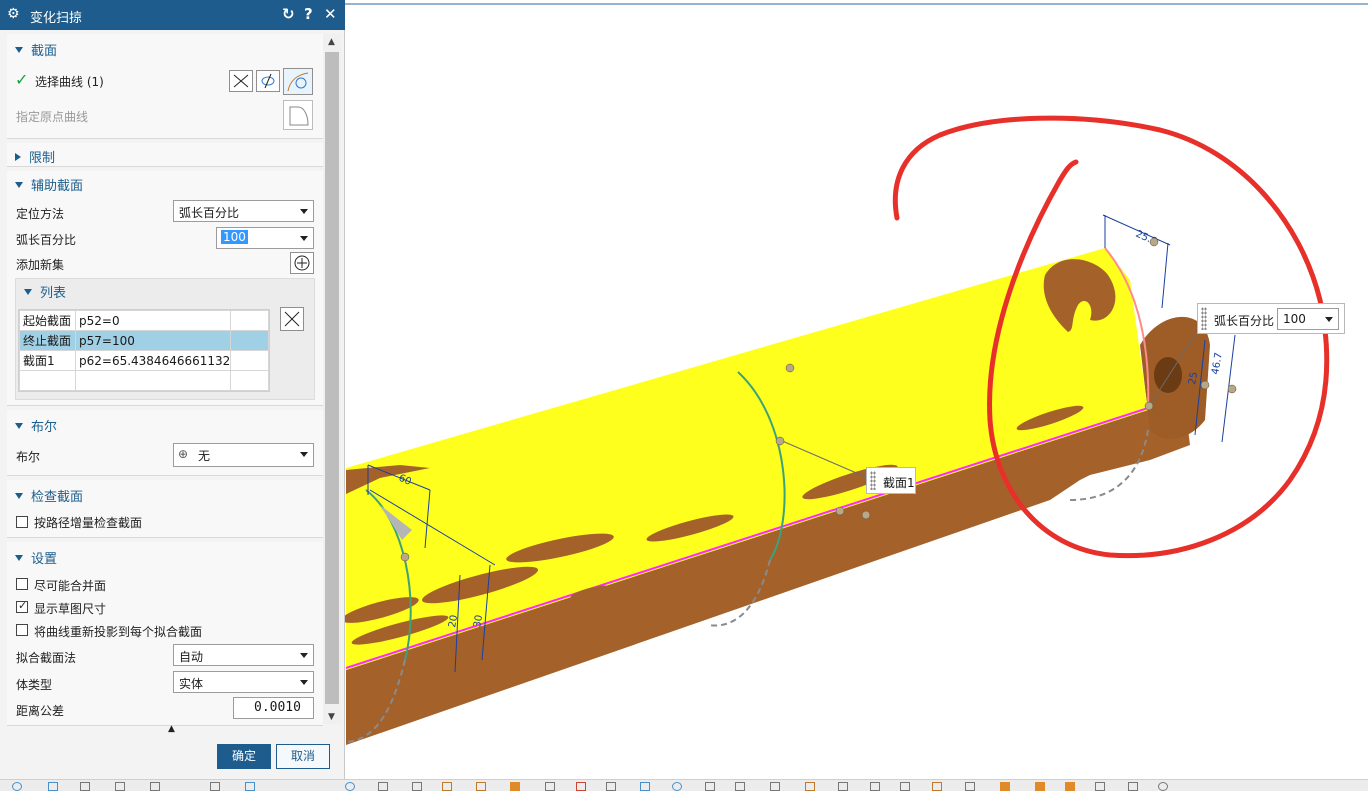 This screenshot has height=791, width=1368. Describe the element at coordinates (22, 606) in the screenshot. I see `show-sketch-dims-checkbox` at that location.